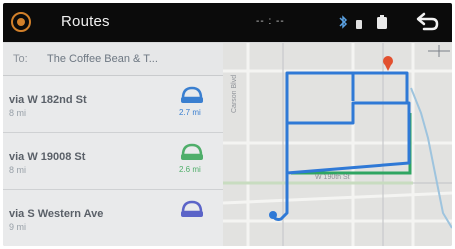 Image resolution: width=455 pixels, height=249 pixels. What do you see at coordinates (113, 104) in the screenshot?
I see `route-option-1: via W 182nd St 8 mi 2.7 mi` at bounding box center [113, 104].